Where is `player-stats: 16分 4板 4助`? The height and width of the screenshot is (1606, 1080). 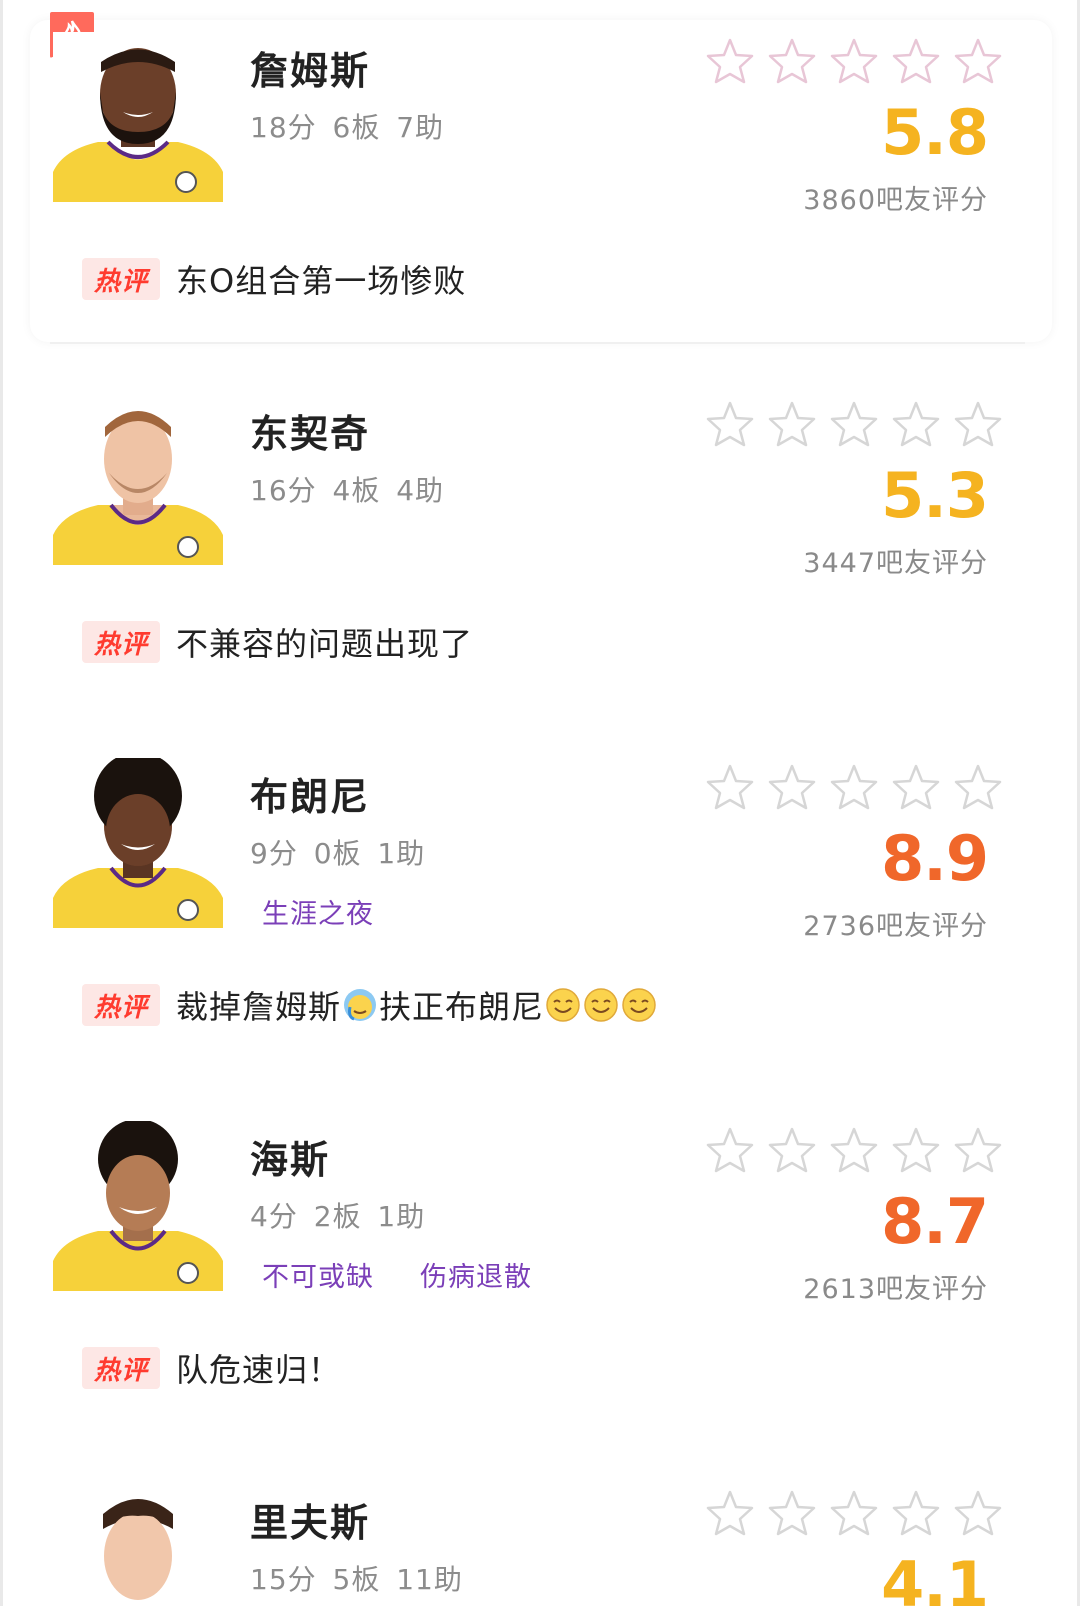 player-stats: 16分 4板 4助 is located at coordinates (347, 490).